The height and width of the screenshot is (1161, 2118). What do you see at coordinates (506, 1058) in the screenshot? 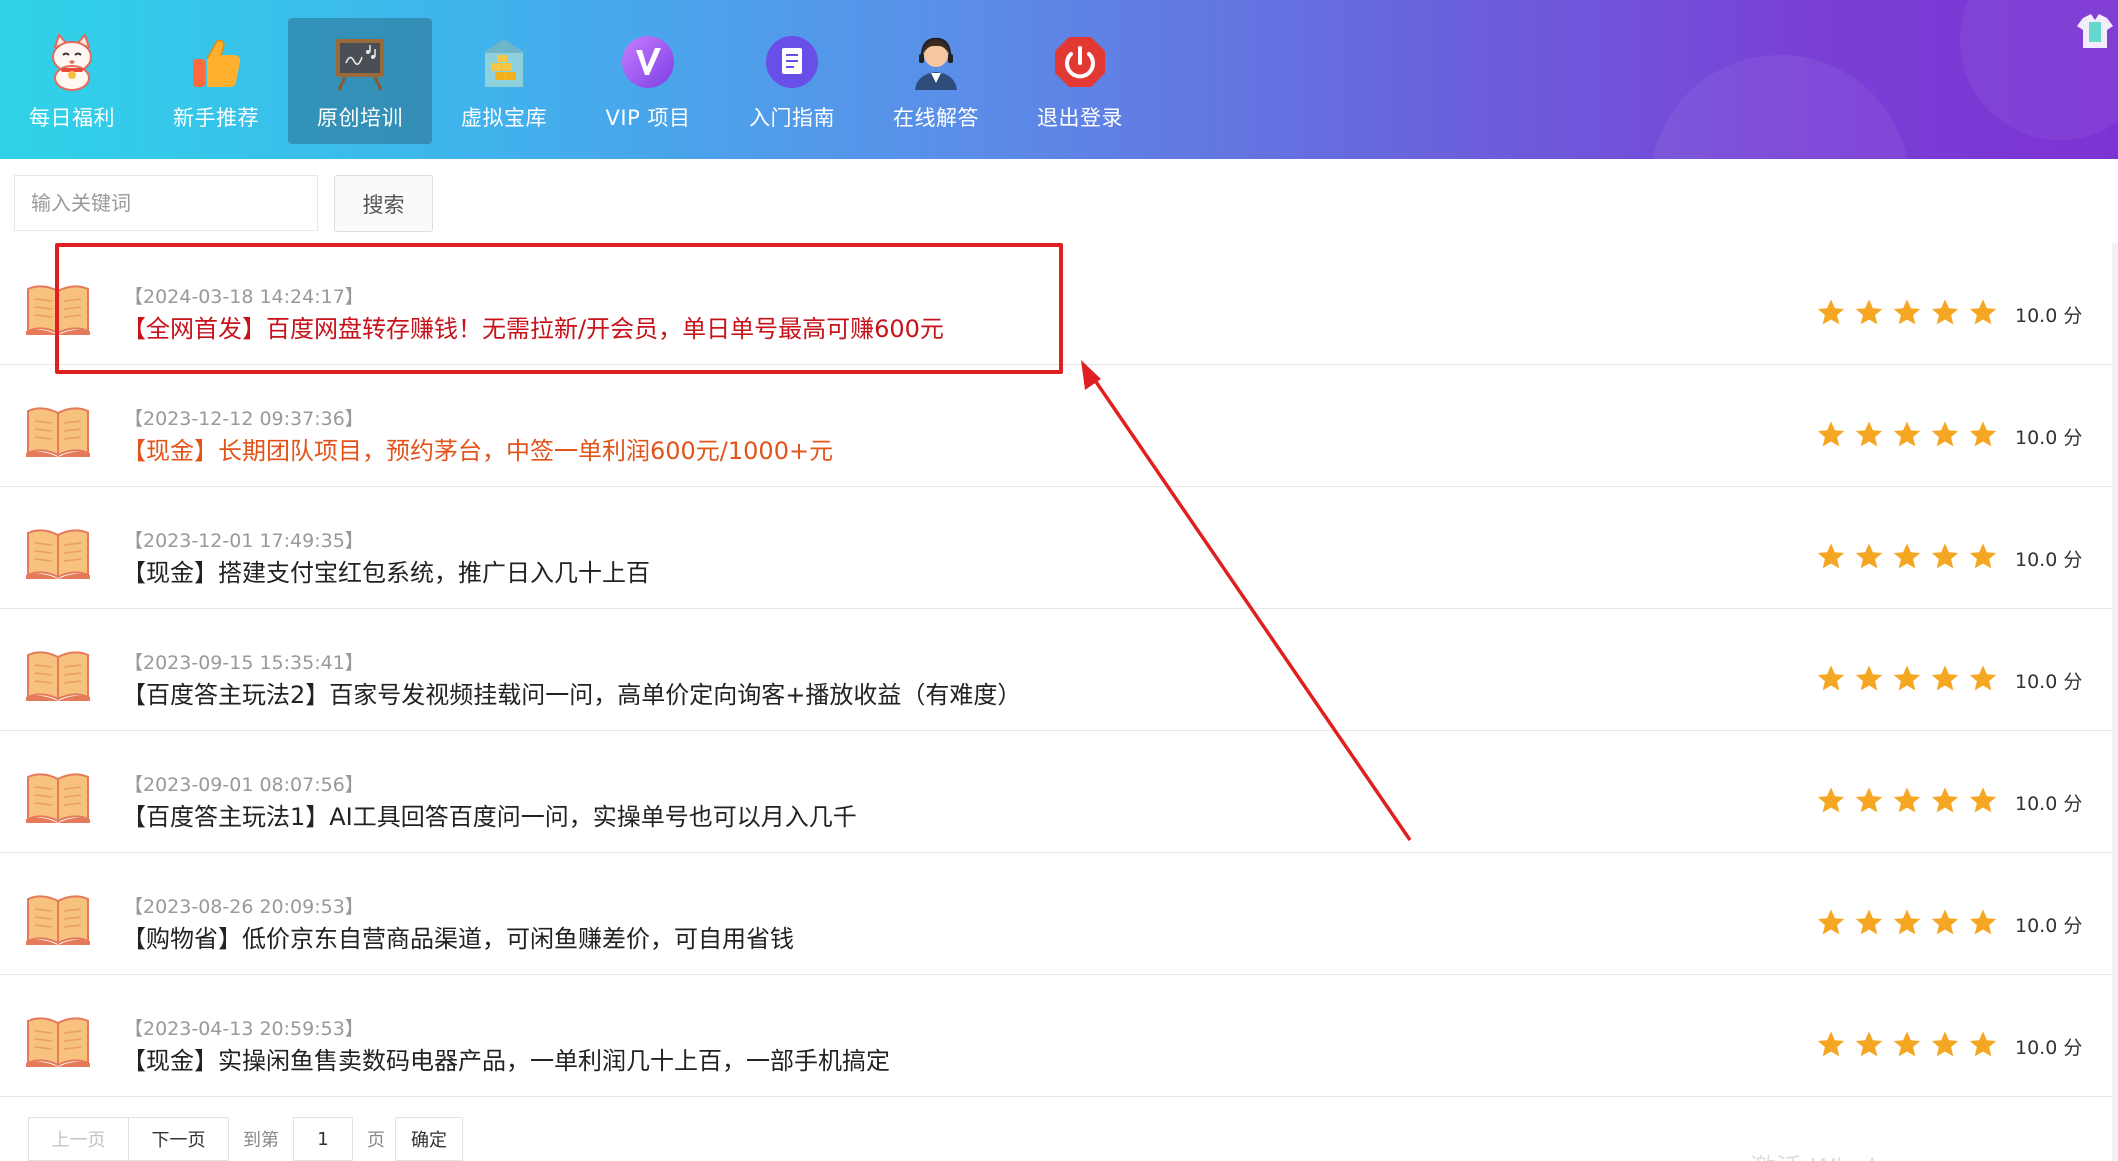
I see `article-title-link: 【现金】实操闲鱼售卖数码电器产品，一单利润几十上百，一部手机搞定` at bounding box center [506, 1058].